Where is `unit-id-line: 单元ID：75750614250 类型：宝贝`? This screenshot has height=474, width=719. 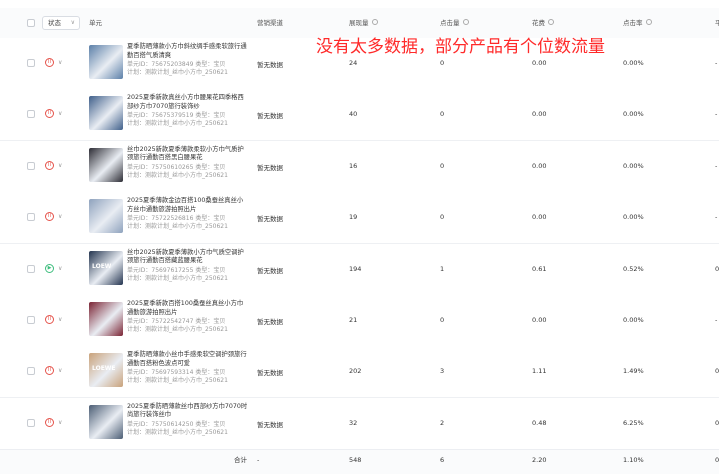
unit-id-line: 单元ID：75750614250 类型：宝贝 is located at coordinates (192, 425).